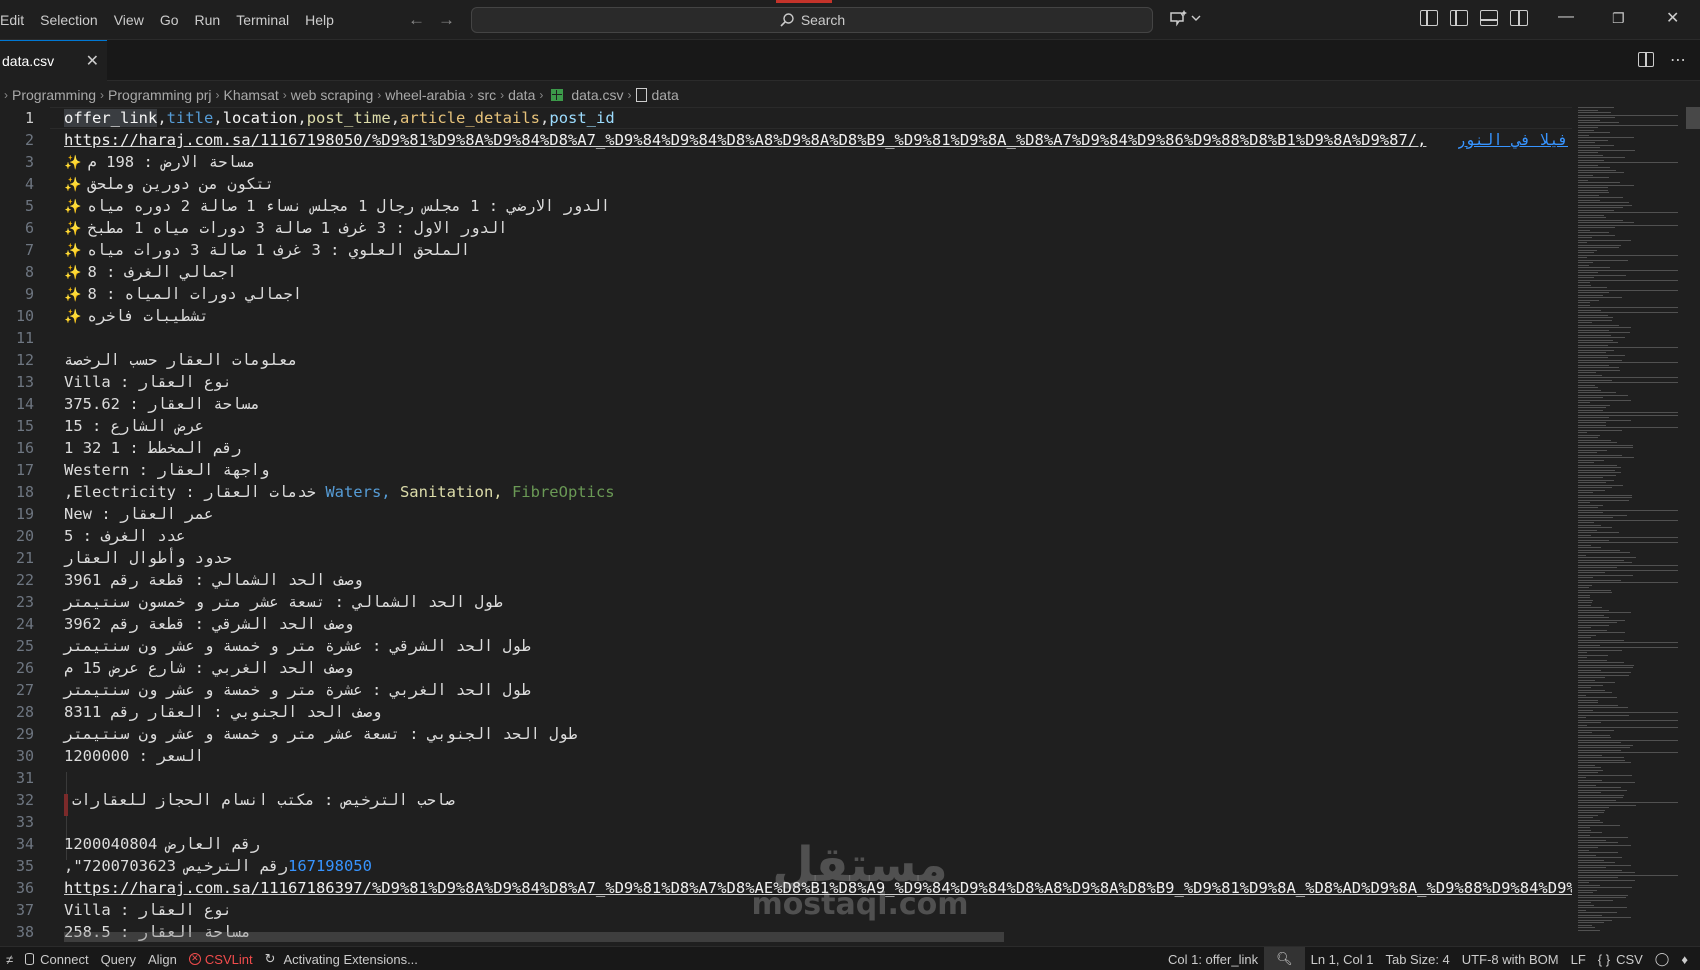  What do you see at coordinates (1519, 18) in the screenshot?
I see `toggle-secondary-sidebar-icon` at bounding box center [1519, 18].